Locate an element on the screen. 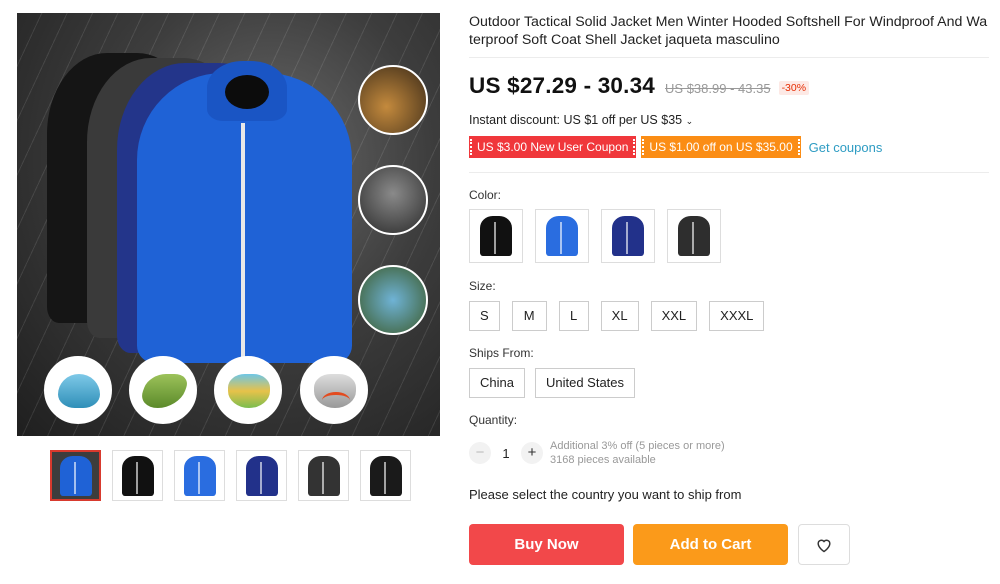 The image size is (1000, 584). color-option-navy is located at coordinates (628, 236).